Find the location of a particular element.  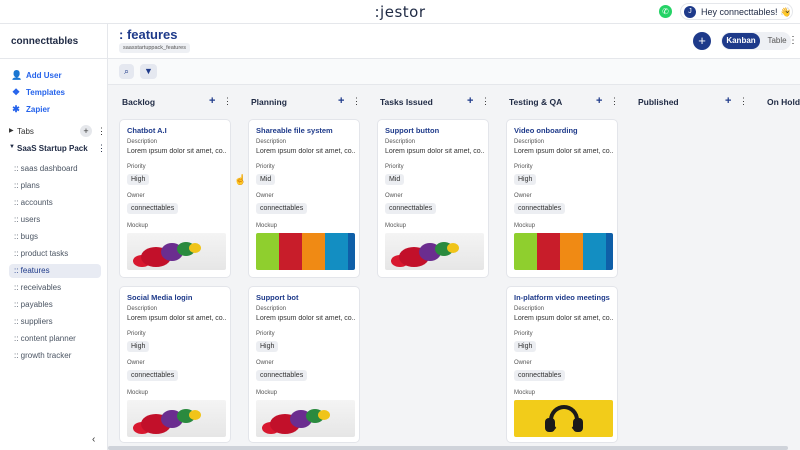

card-title: Video onboarding is located at coordinates (546, 130).